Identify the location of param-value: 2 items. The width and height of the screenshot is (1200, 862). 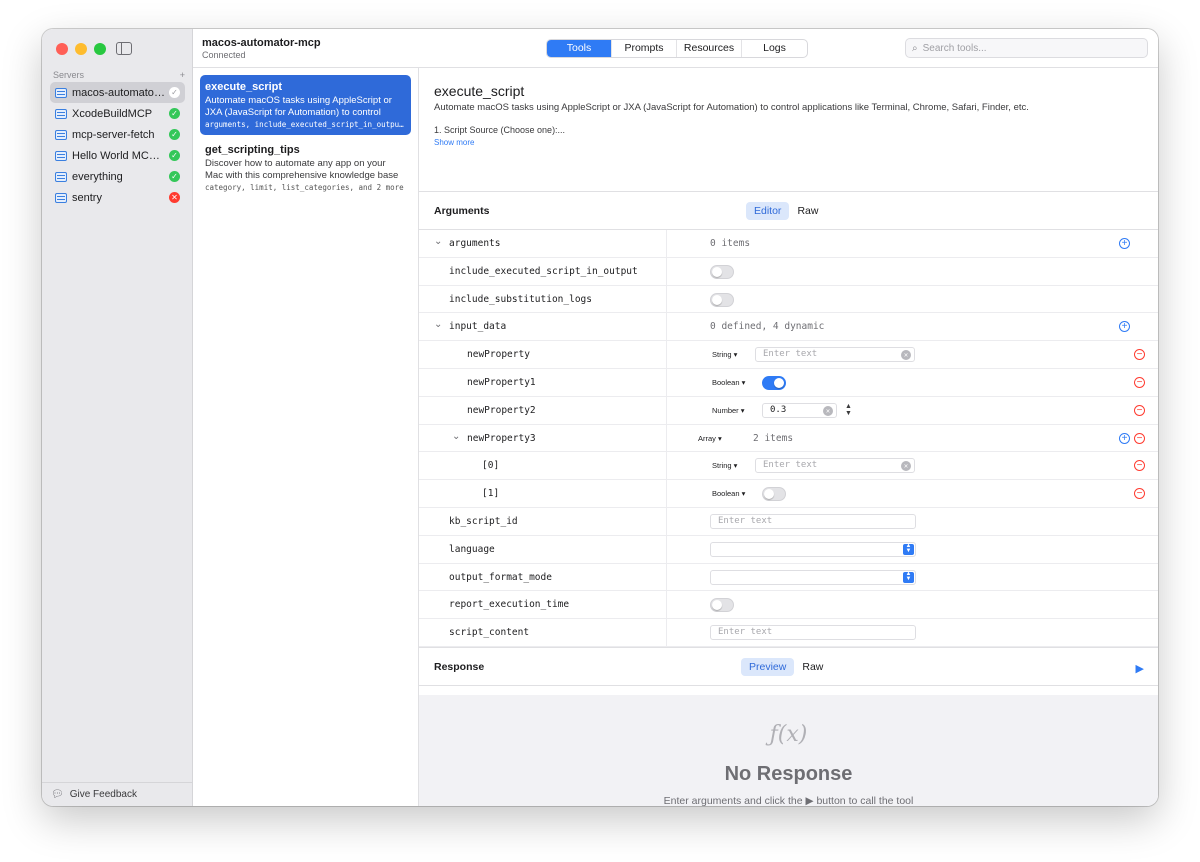
(773, 438).